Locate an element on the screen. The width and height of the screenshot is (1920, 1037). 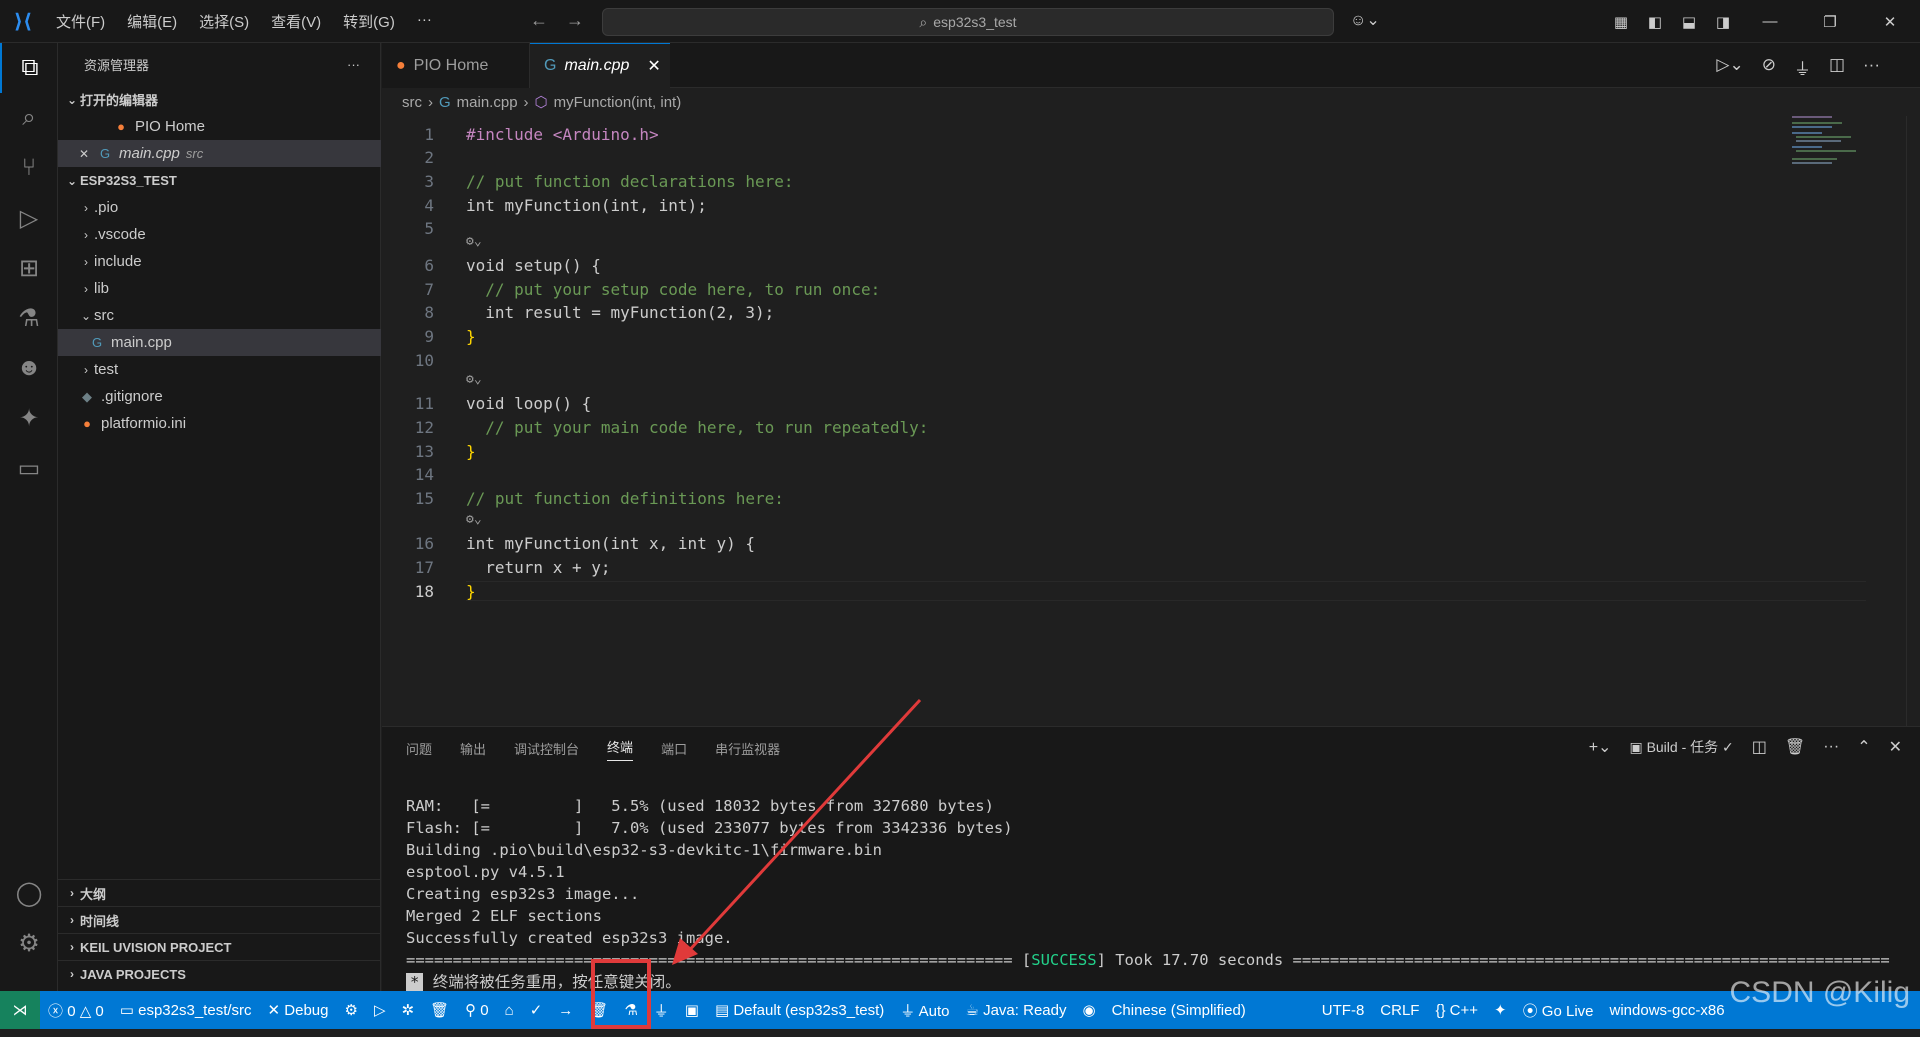
annotation-arrow-line is located at coordinates (802, 827).